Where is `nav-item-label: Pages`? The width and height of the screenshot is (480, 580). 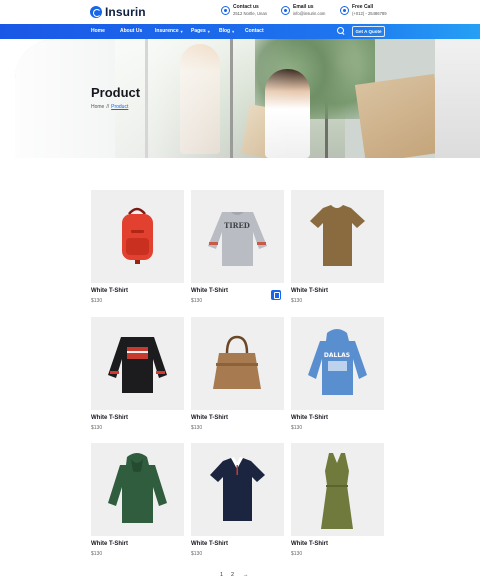
nav-item-label: Pages is located at coordinates (198, 31).